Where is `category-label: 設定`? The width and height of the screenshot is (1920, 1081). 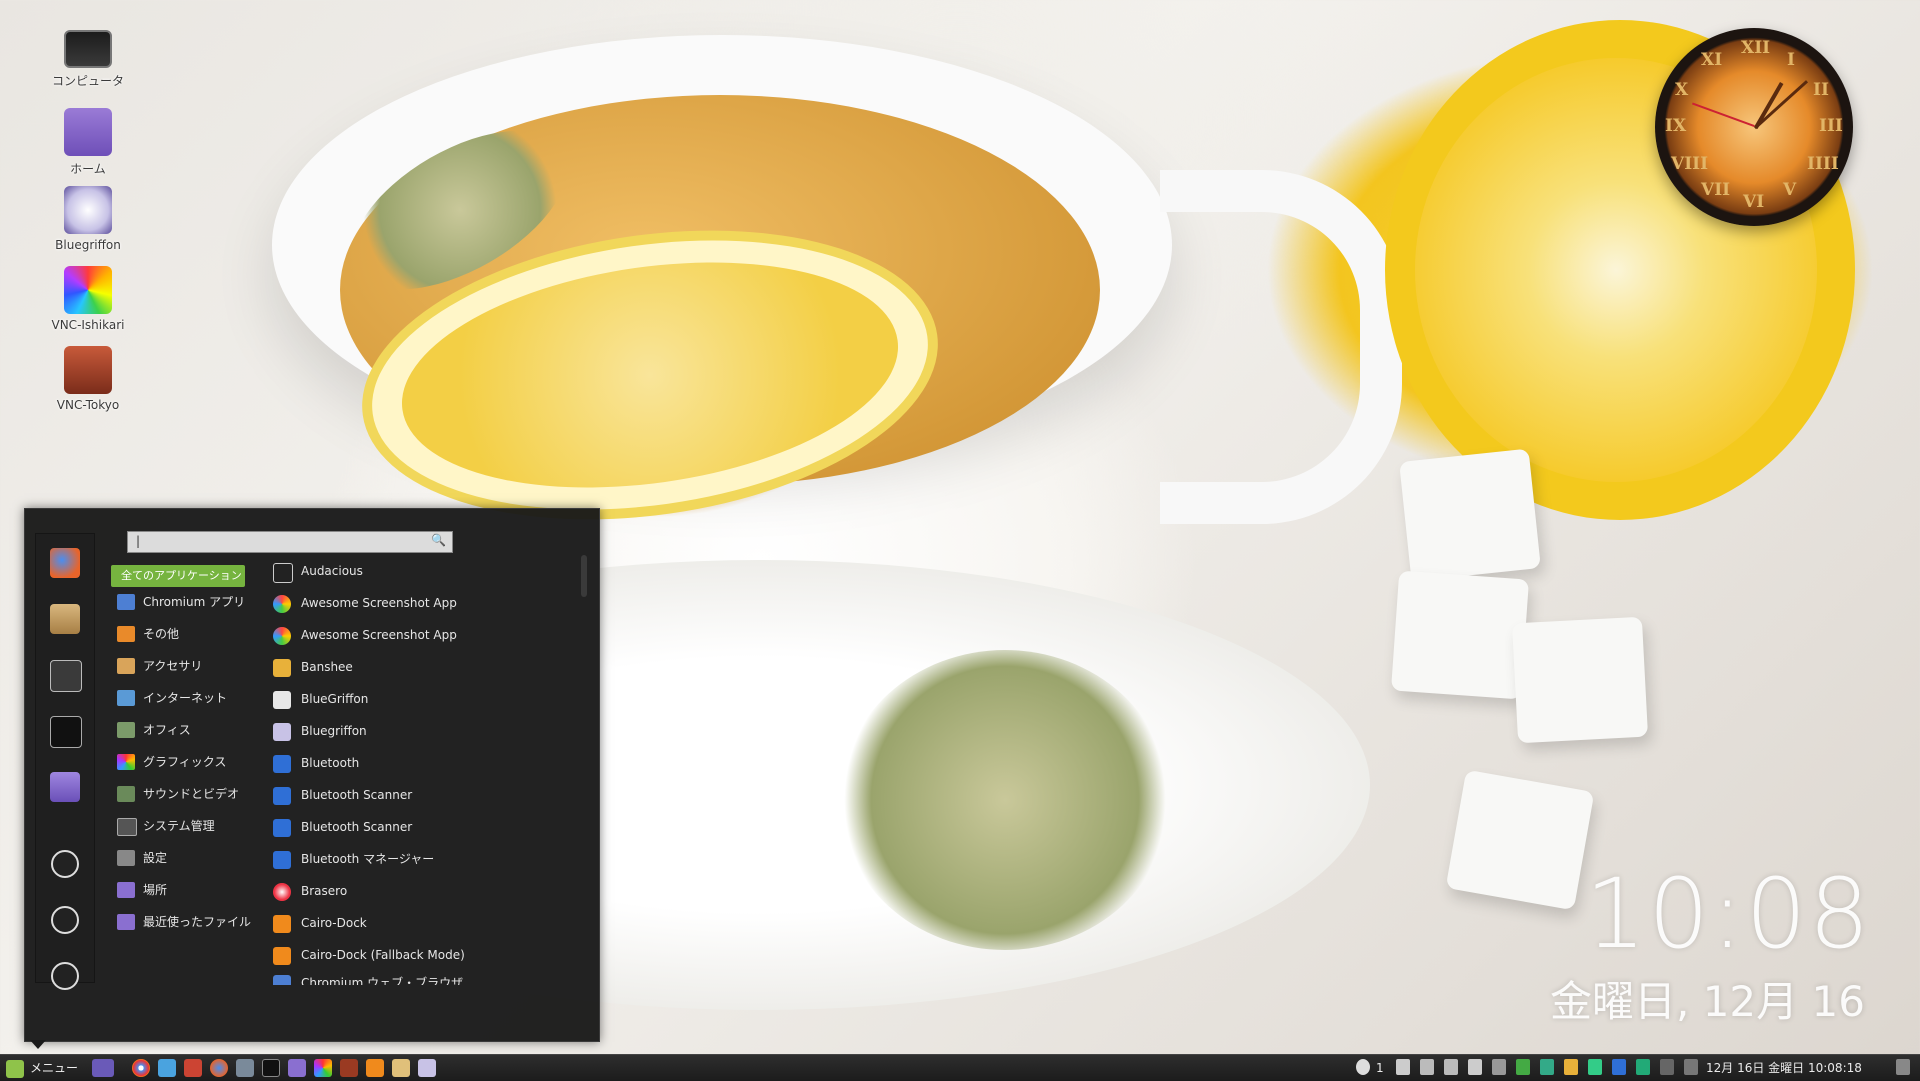
category-label: 設定 is located at coordinates (155, 858).